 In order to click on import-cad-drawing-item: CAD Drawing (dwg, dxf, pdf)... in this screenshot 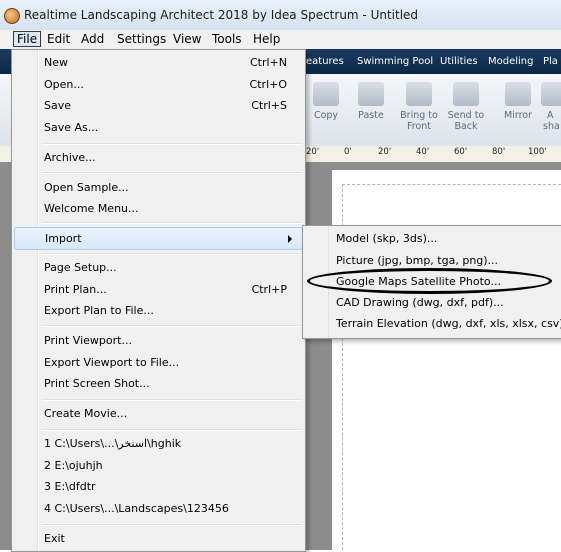, I will do `click(432, 303)`.